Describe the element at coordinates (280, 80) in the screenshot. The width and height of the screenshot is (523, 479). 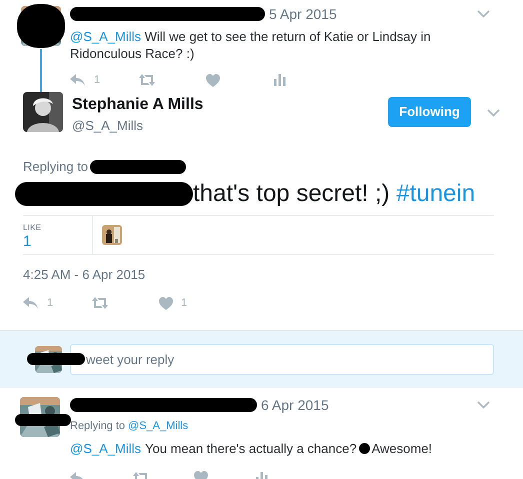
I see `analytics-icon` at that location.